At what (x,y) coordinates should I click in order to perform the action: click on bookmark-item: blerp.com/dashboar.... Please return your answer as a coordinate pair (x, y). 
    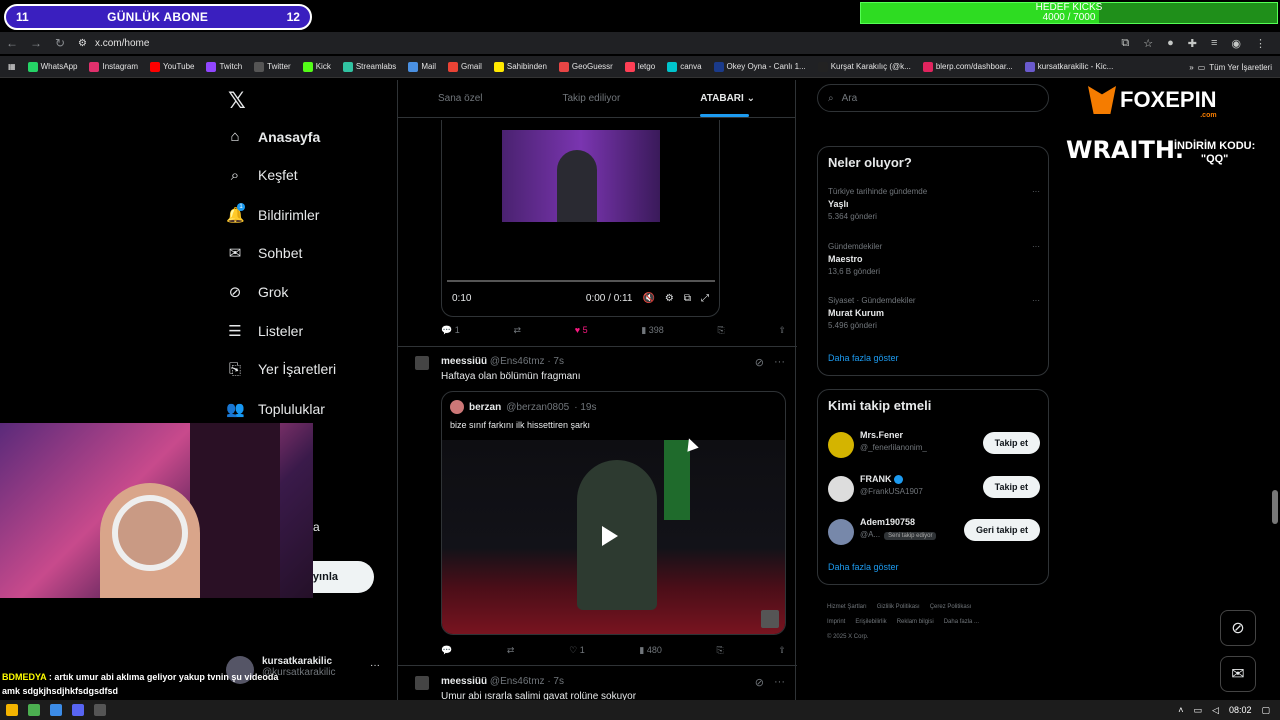
    Looking at the image, I should click on (967, 66).